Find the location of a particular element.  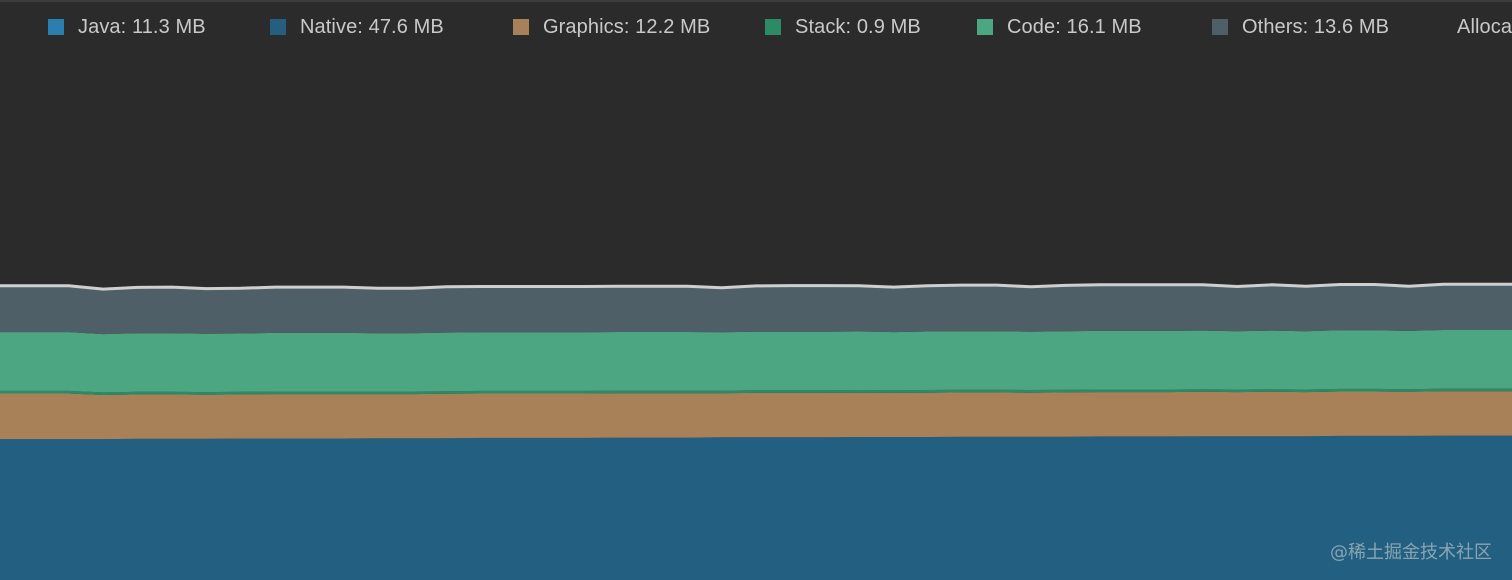

legend-item-allocated: Alloca is located at coordinates (1484, 27).